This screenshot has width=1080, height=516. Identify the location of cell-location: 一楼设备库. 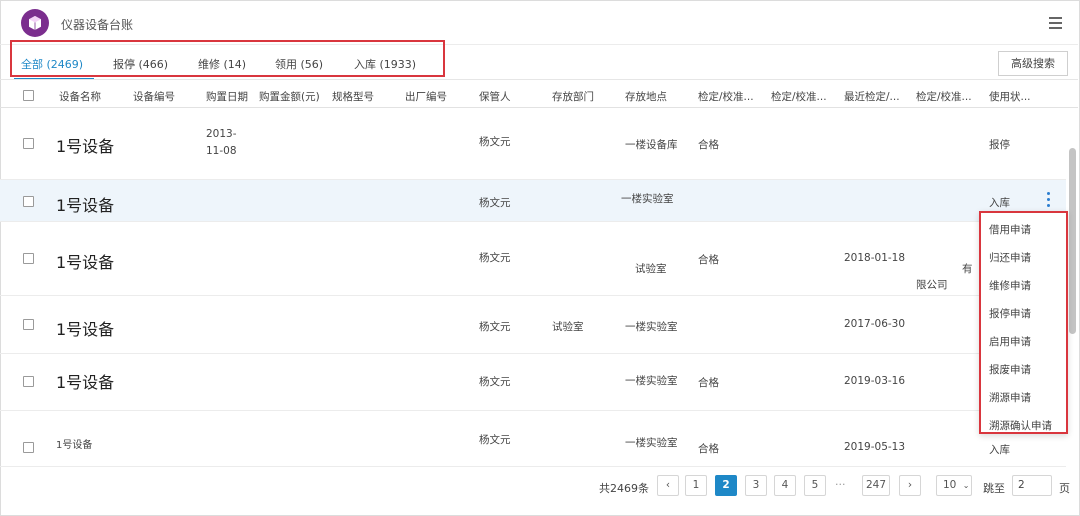
(651, 145).